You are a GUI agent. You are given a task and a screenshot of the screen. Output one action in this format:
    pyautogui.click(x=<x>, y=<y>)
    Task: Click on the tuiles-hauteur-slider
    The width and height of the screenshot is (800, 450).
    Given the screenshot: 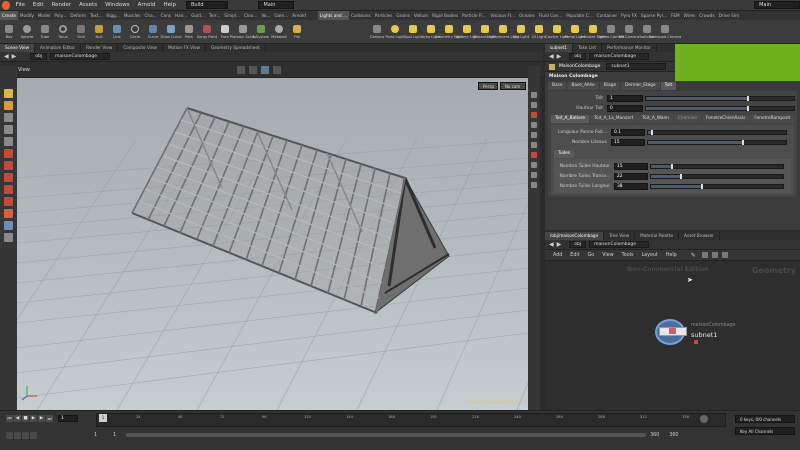 What is the action you would take?
    pyautogui.click(x=717, y=166)
    